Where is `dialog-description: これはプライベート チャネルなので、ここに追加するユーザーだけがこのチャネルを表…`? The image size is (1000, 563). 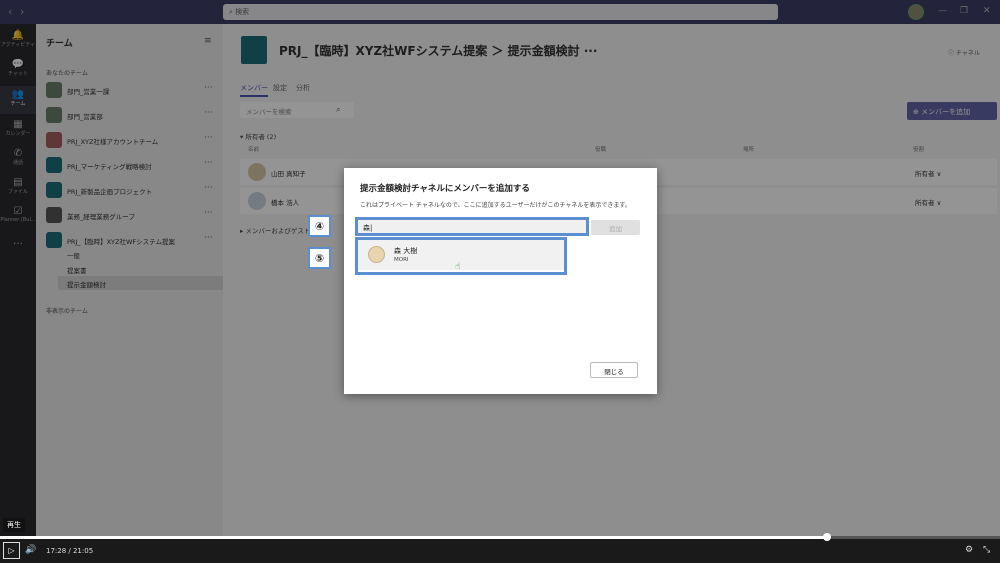
dialog-description: これはプライベート チャネルなので、ここに追加するユーザーだけがこのチャネルを表… is located at coordinates (495, 205).